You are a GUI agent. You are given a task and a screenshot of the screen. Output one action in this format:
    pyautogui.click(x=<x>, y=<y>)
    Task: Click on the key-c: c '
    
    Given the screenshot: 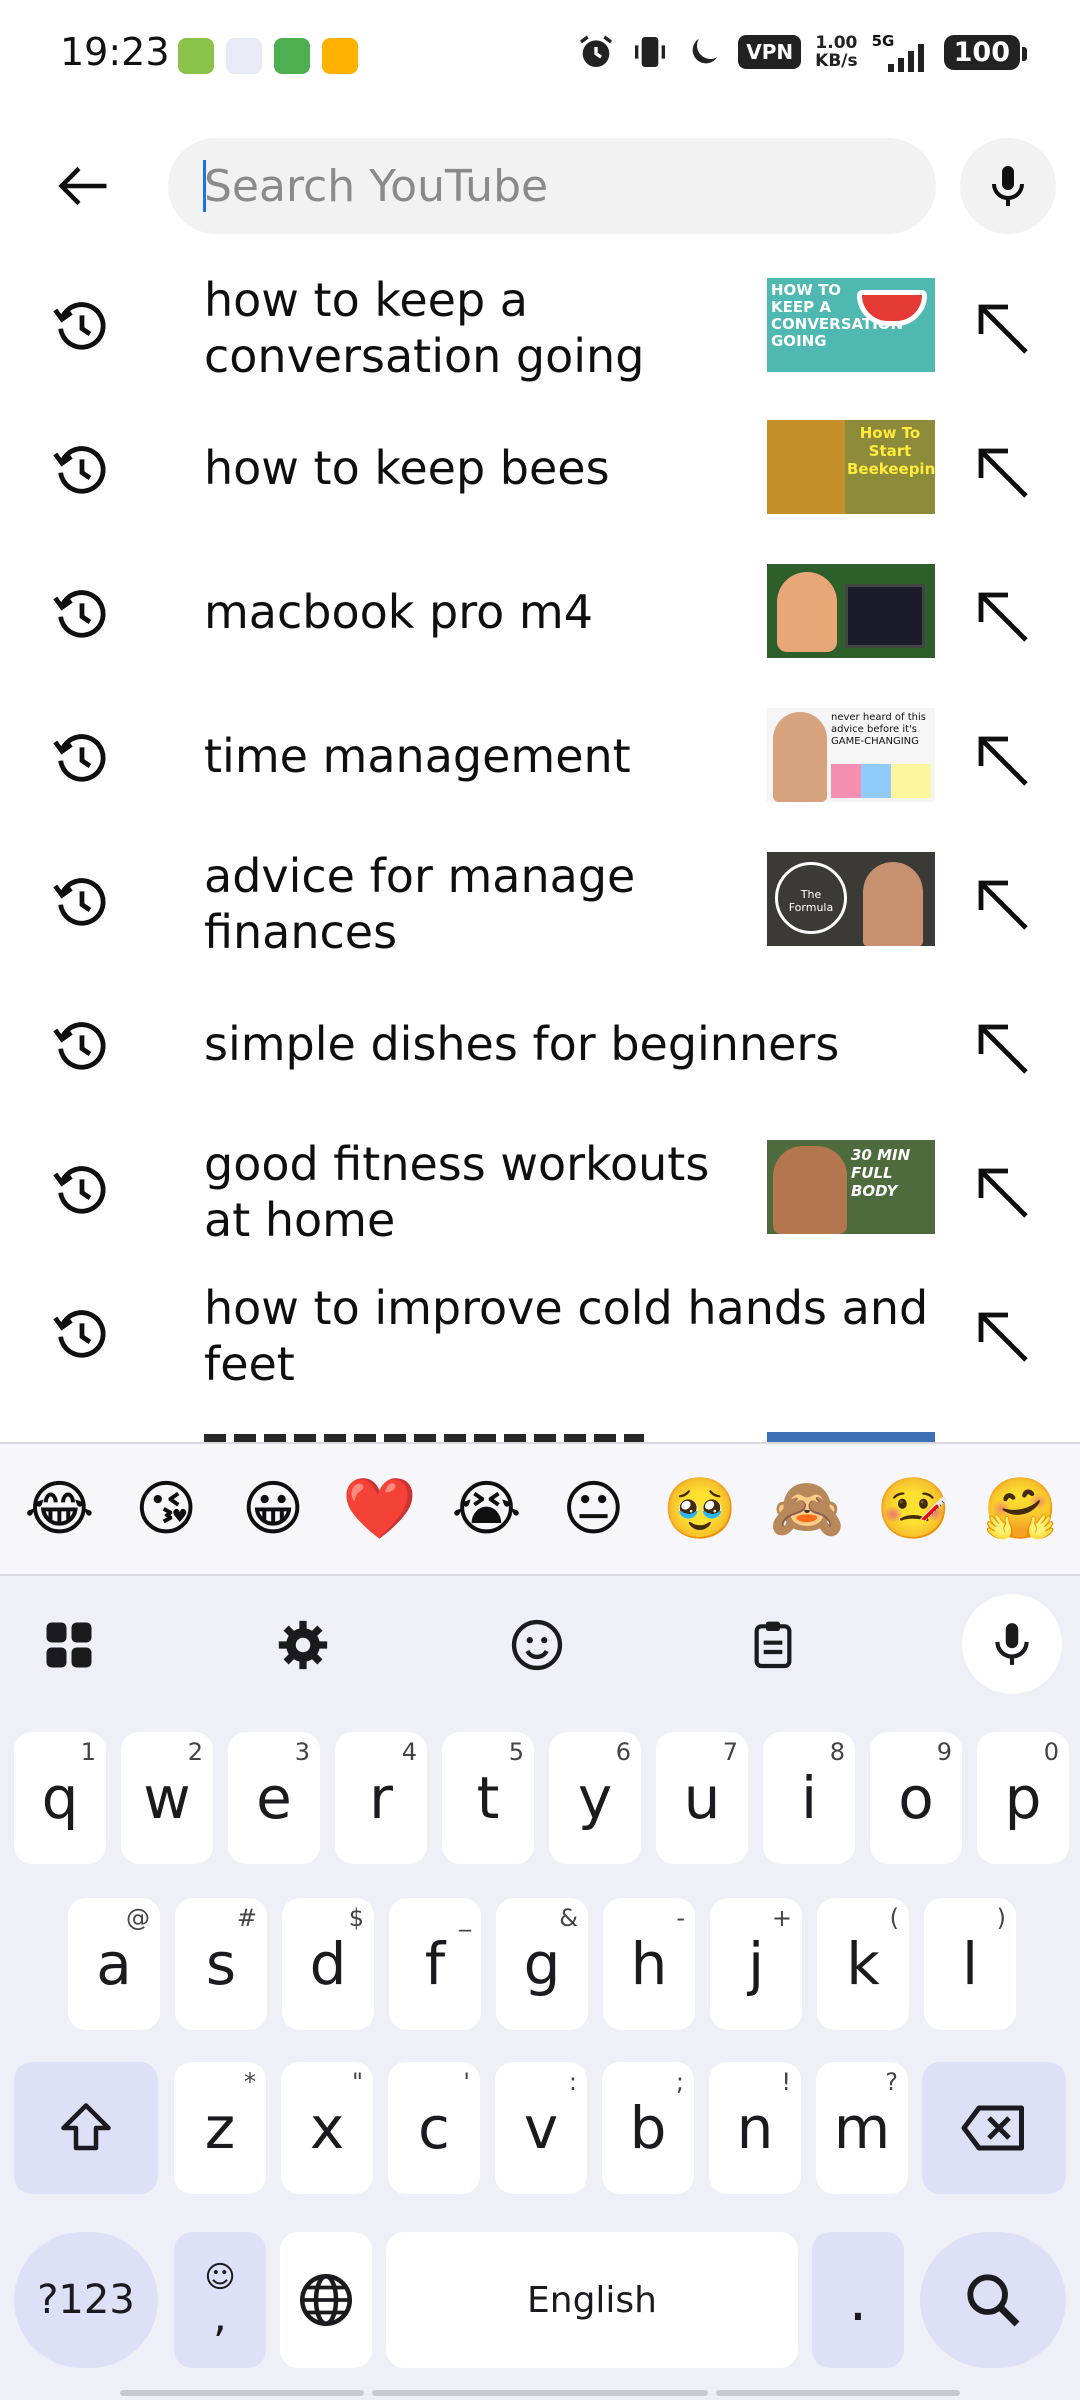 What is the action you would take?
    pyautogui.click(x=434, y=2128)
    